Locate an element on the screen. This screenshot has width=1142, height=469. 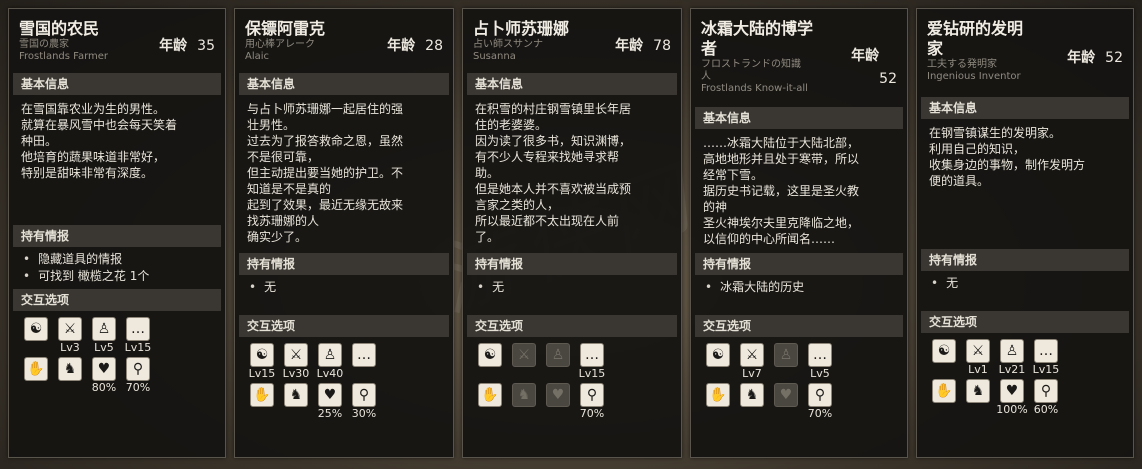
interaction-option: ♥ 25% is located at coordinates (330, 402).